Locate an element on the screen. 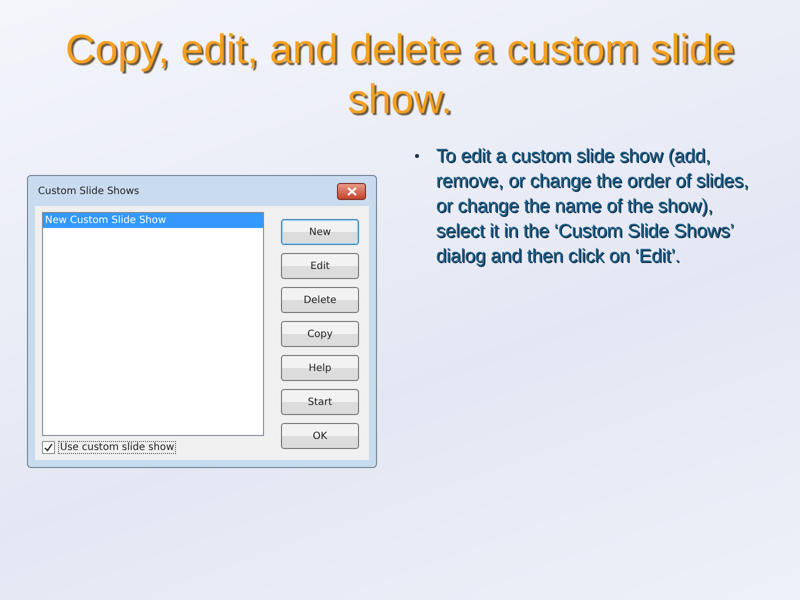  bullet-text: To edit a custom slide show (add, remove, or change the order of slides, or change the name of the show), select it in the ‘Custom Slide Shows’ dialog and then click on ‘Edit’. is located at coordinates (593, 207).